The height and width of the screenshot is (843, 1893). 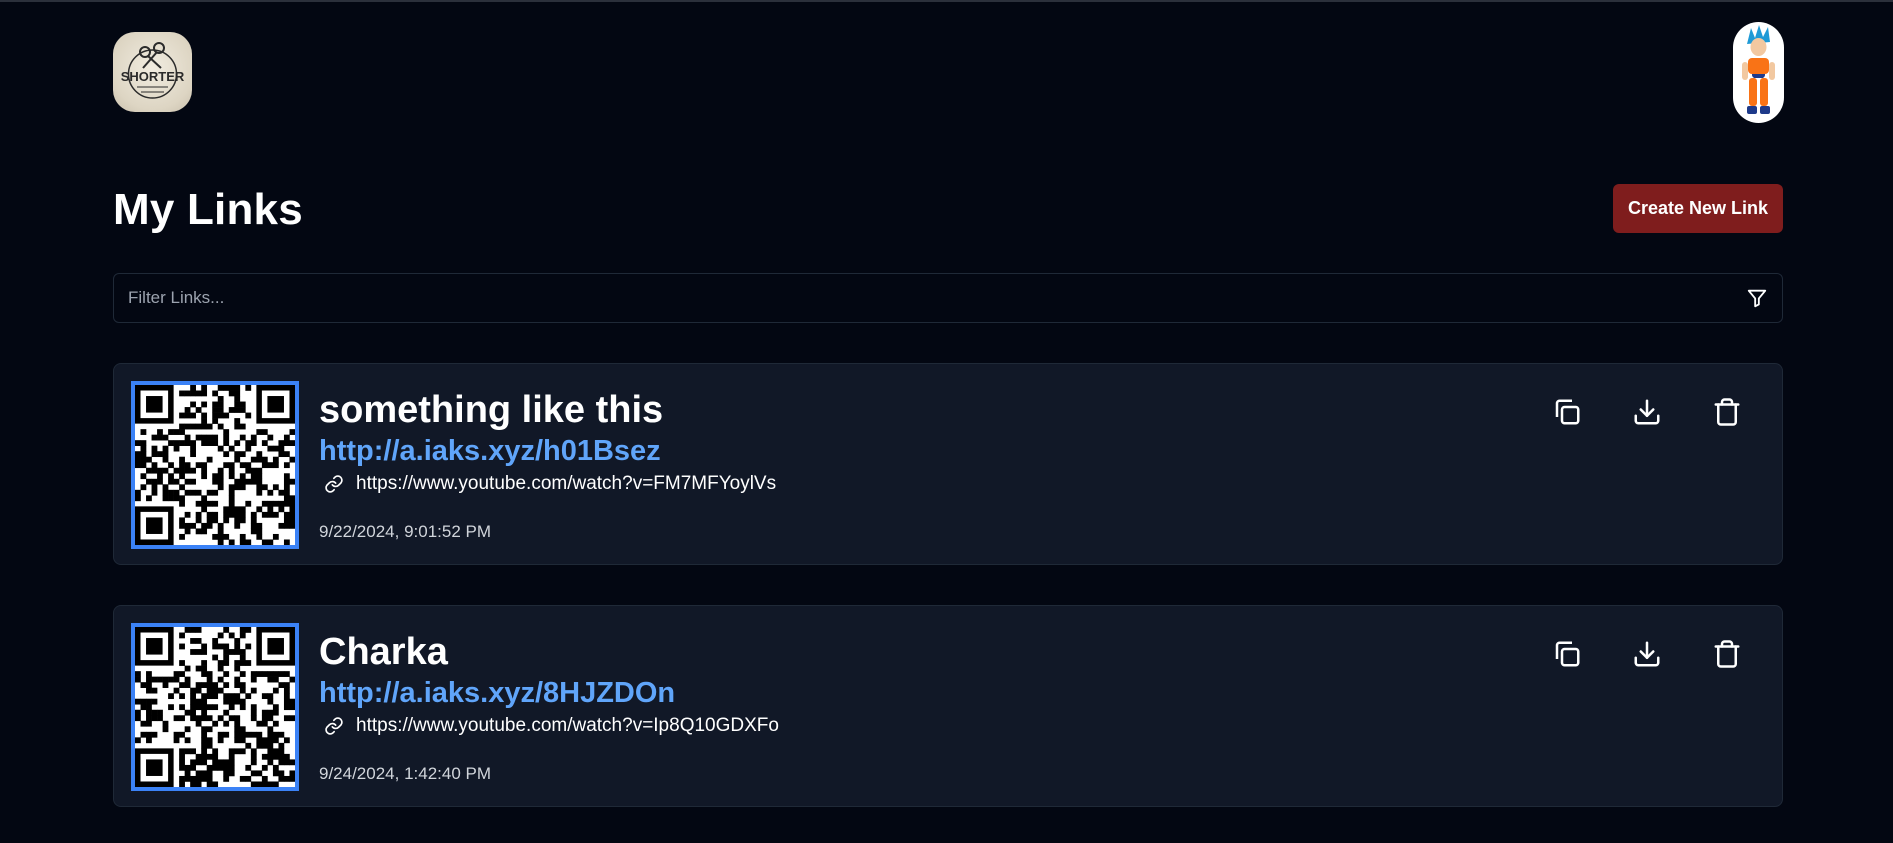 What do you see at coordinates (946, 1) in the screenshot?
I see `window-top-border` at bounding box center [946, 1].